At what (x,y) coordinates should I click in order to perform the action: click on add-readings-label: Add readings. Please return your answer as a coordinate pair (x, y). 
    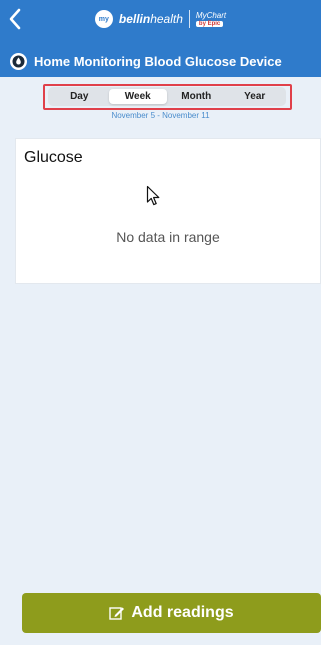
    Looking at the image, I should click on (182, 612).